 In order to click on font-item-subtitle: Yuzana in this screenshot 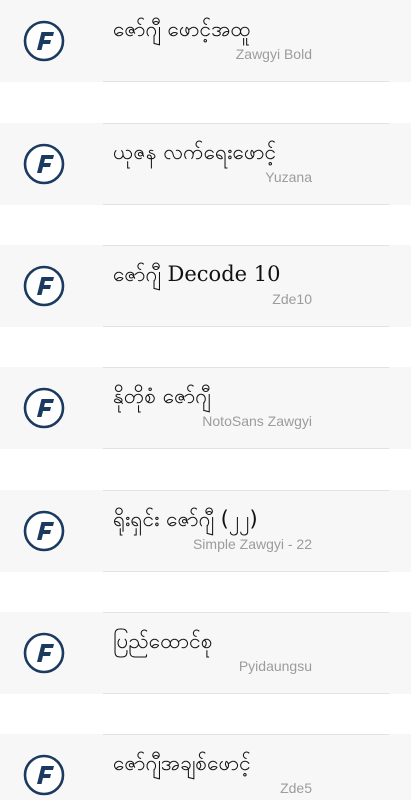, I will do `click(288, 177)`.